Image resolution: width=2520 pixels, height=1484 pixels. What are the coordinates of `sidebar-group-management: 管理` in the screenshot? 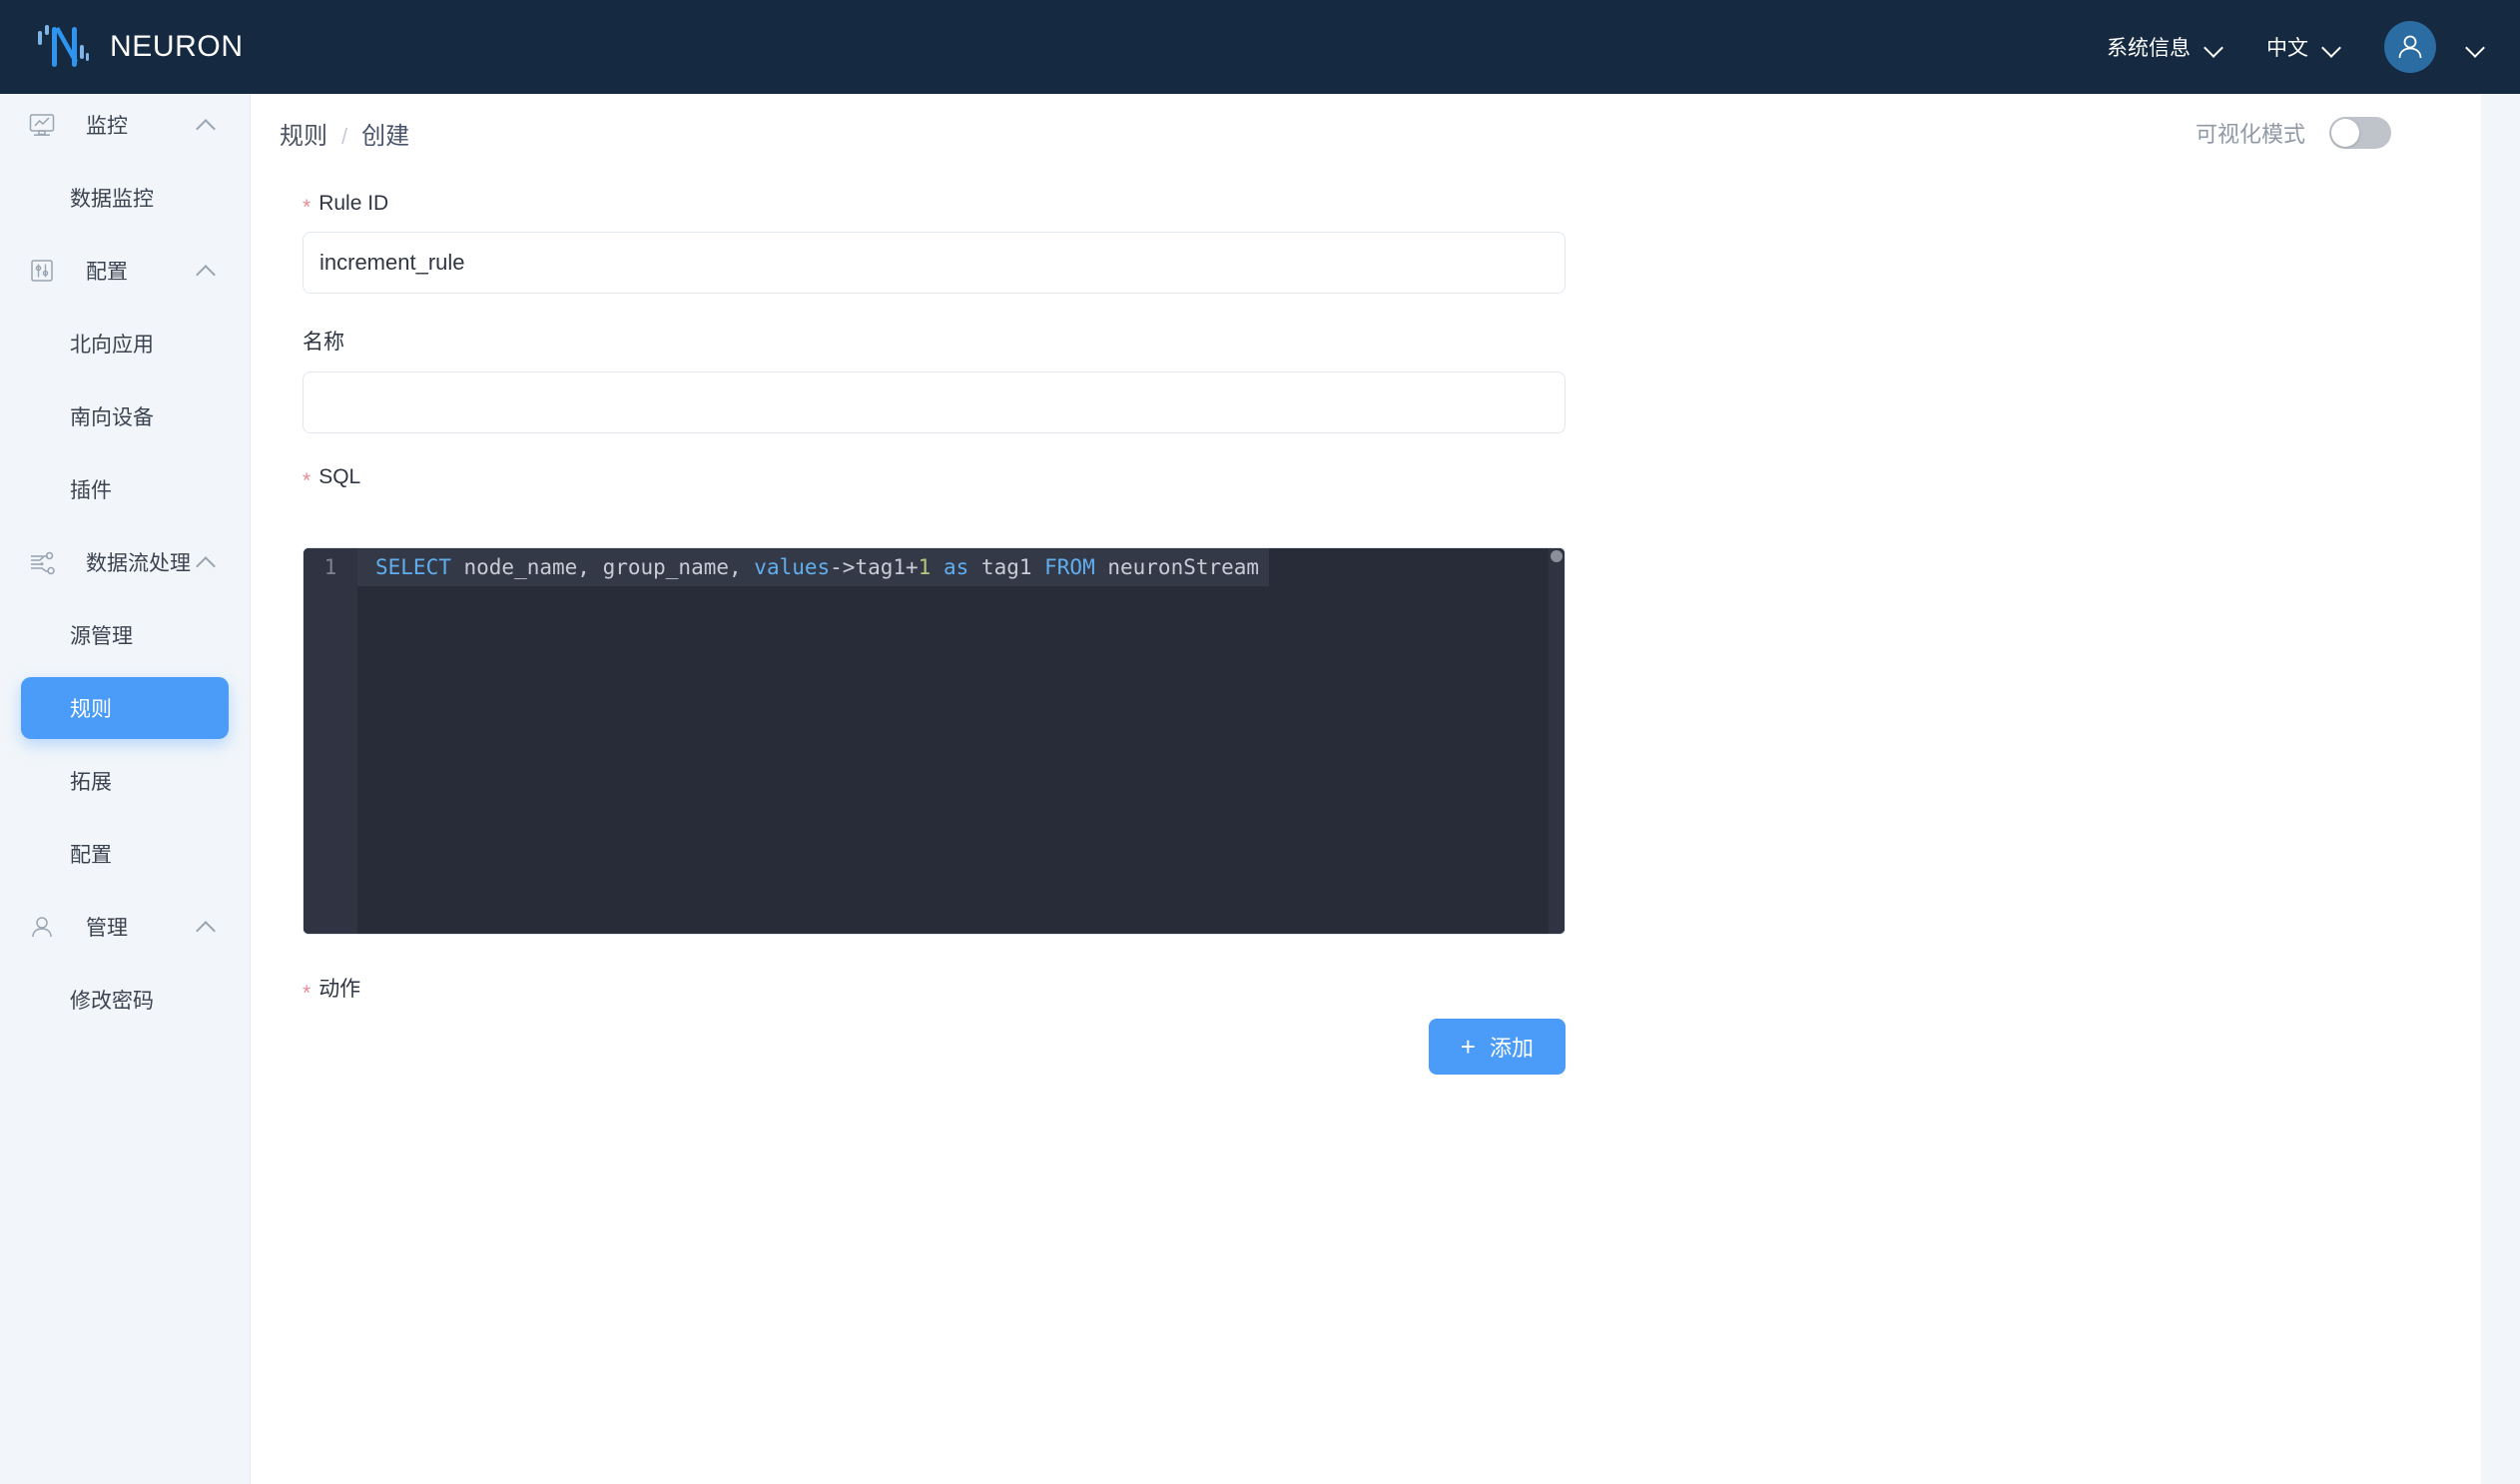 It's located at (125, 927).